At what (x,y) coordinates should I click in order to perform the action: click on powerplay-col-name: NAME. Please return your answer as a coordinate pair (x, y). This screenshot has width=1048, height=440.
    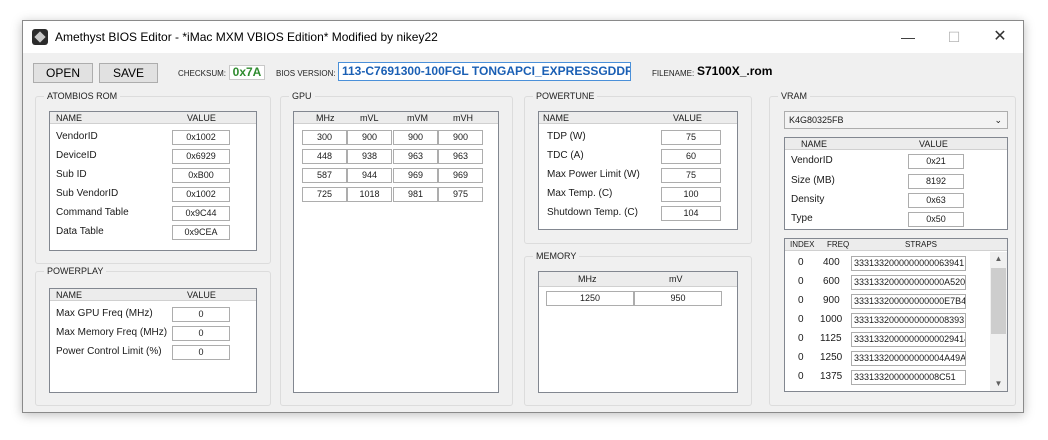
    Looking at the image, I should click on (69, 295).